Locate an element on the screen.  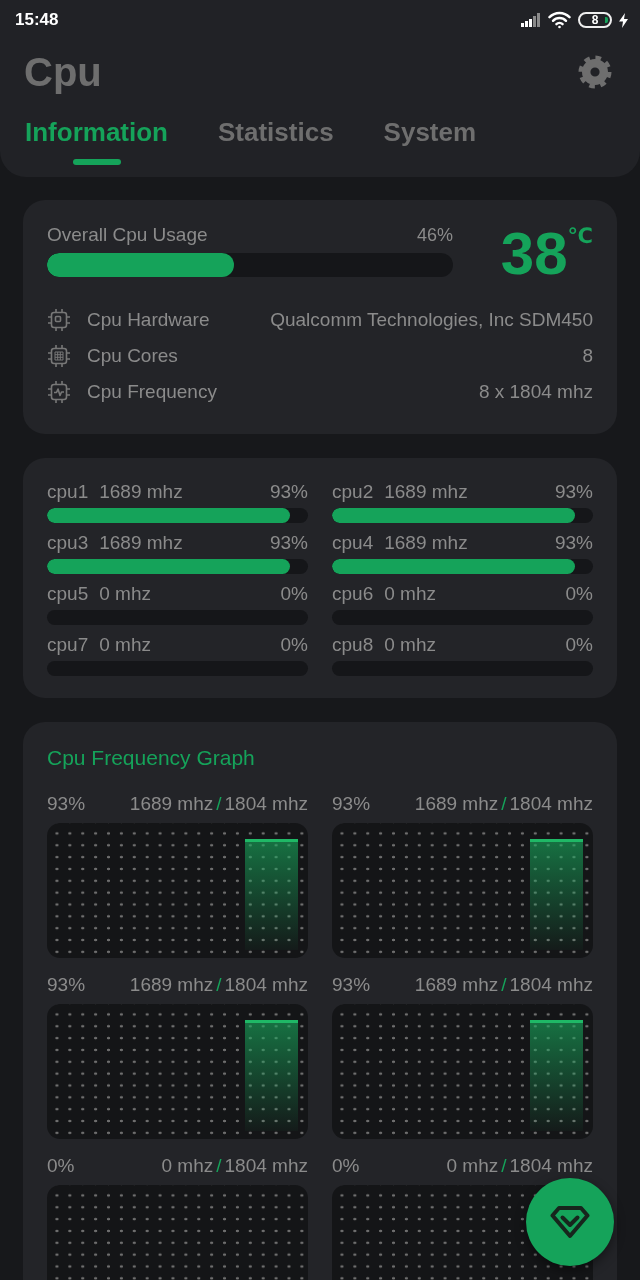
tab-indicator is located at coordinates (96, 162).